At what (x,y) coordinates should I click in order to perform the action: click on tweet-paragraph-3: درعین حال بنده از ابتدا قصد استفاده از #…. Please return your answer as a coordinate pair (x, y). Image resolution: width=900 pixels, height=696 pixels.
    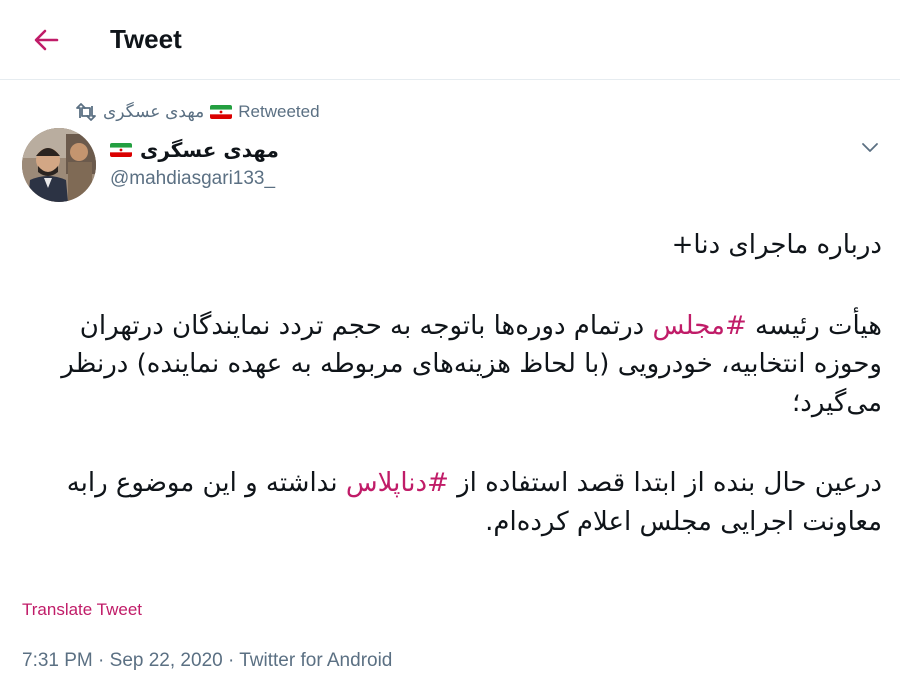
    Looking at the image, I should click on (451, 502).